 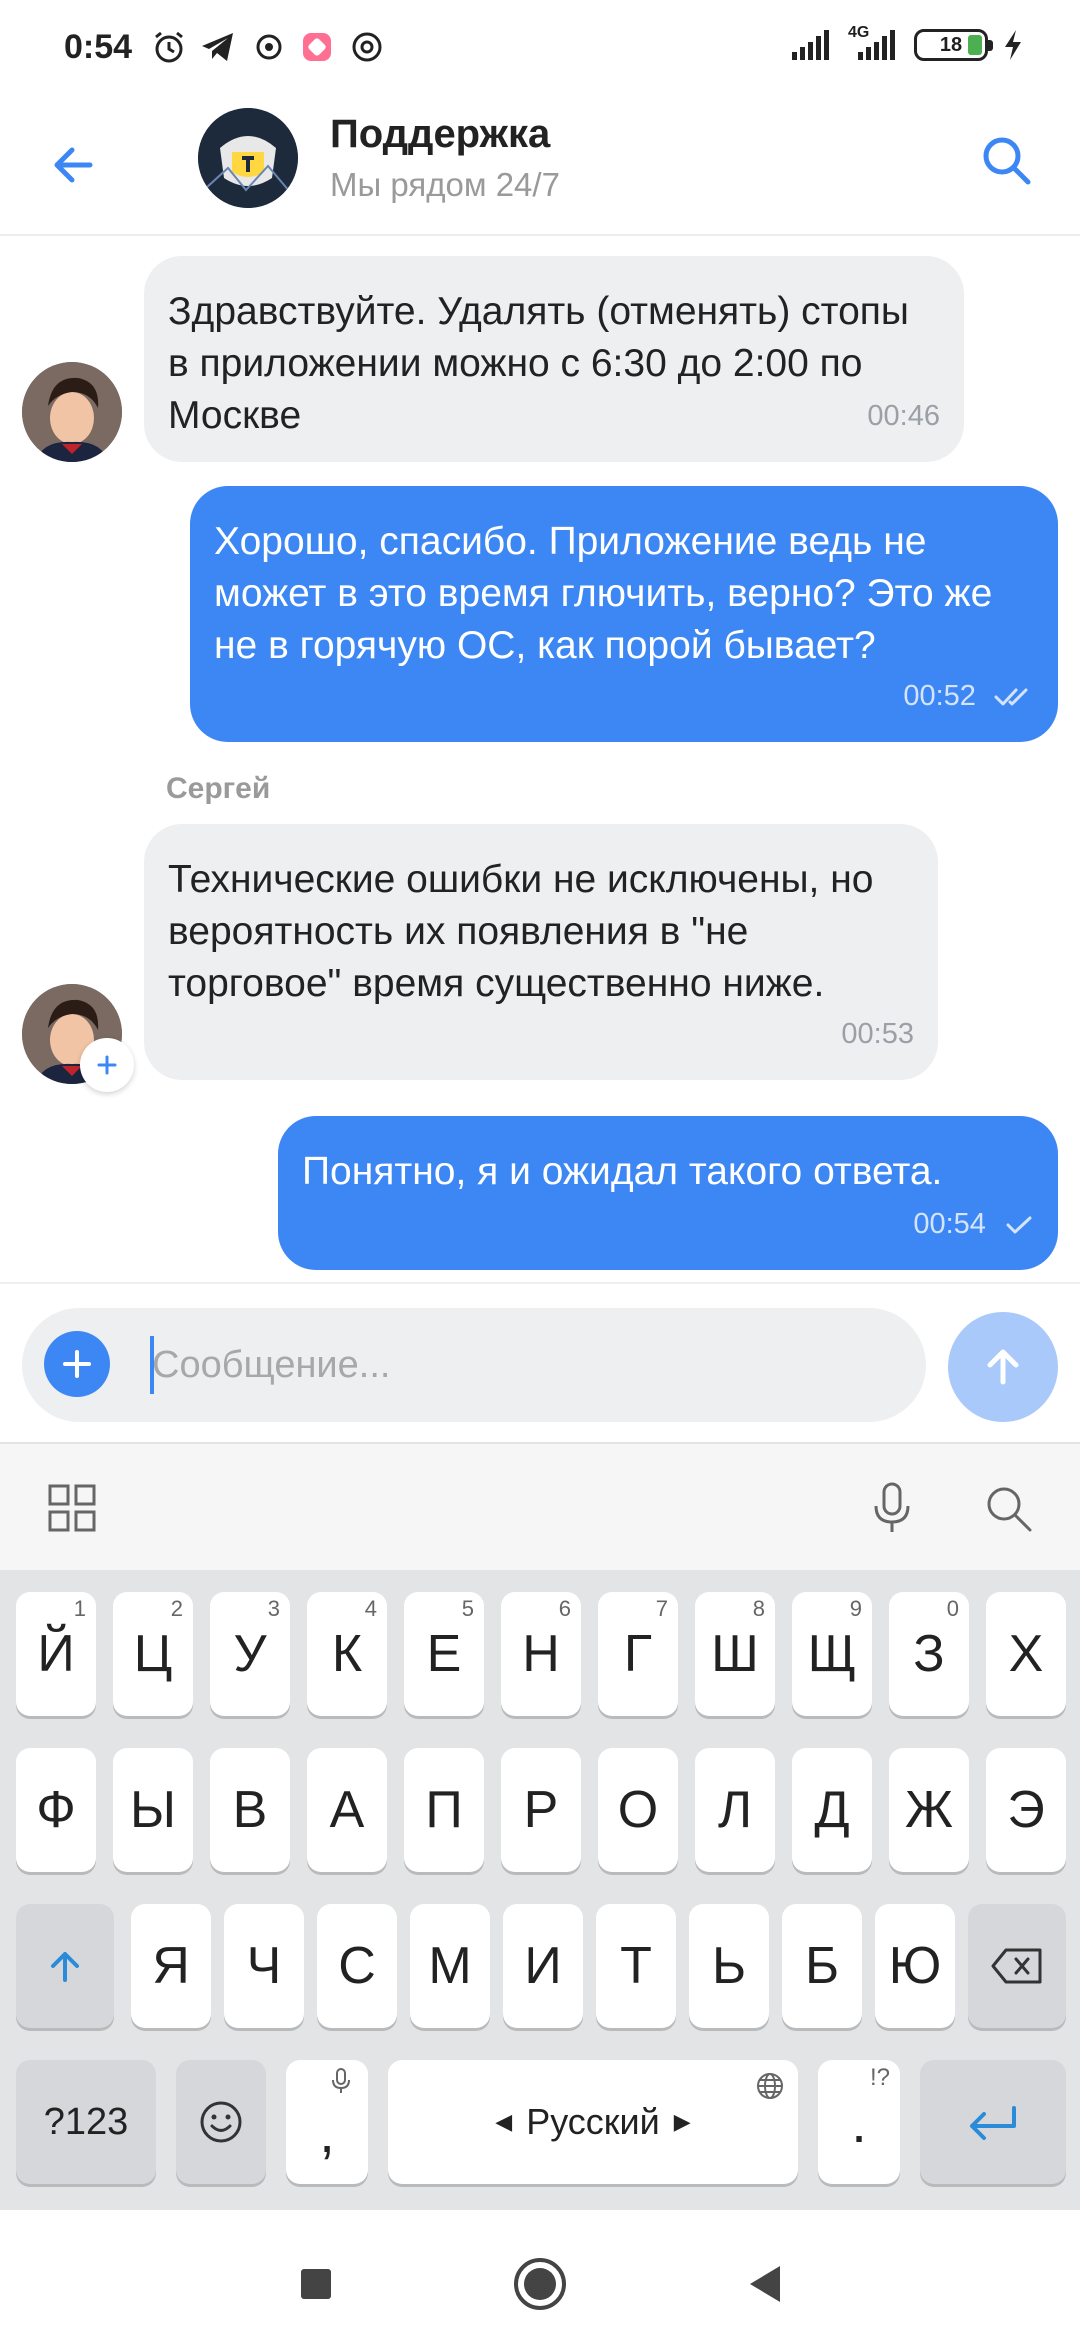 I want to click on backspace-icon, so click(x=1016, y=1966).